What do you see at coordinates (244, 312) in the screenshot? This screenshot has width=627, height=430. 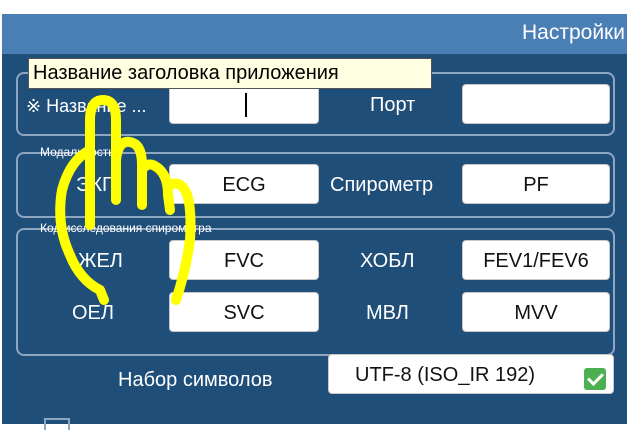 I see `oel-input: SVC` at bounding box center [244, 312].